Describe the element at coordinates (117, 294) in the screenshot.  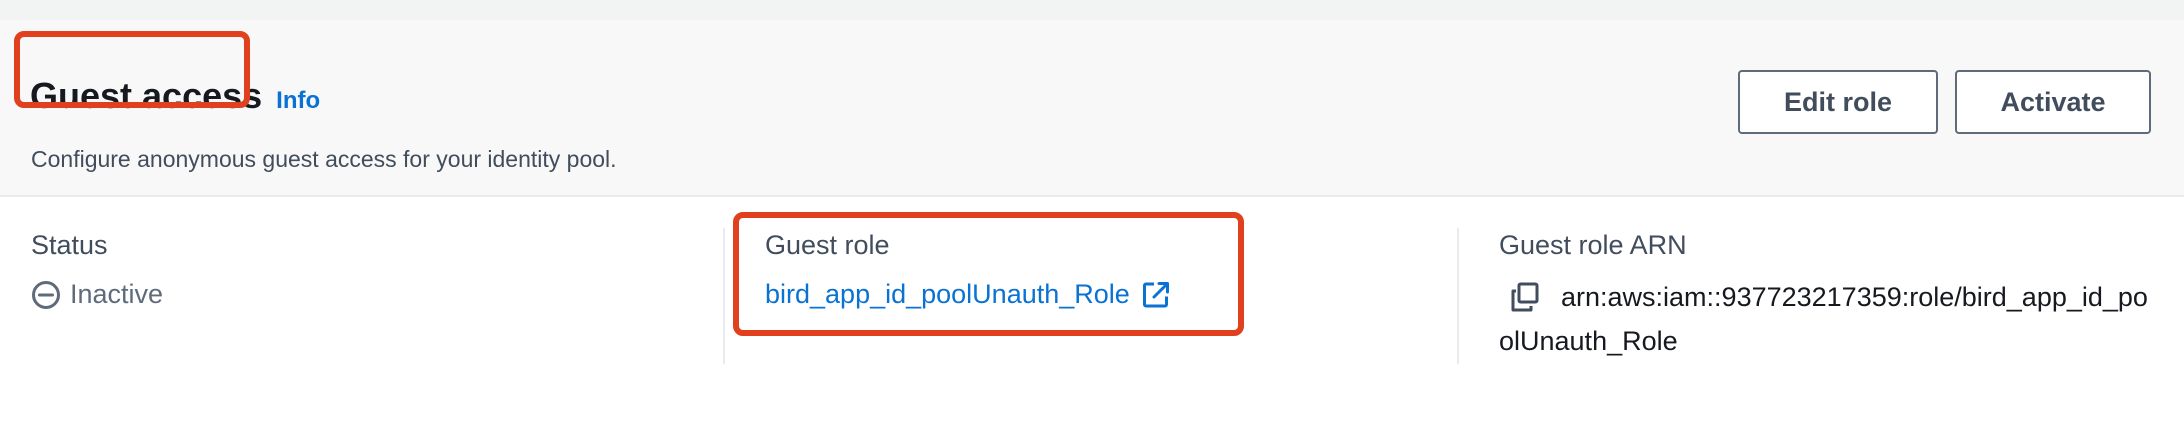
I see `status-text: Inactive` at that location.